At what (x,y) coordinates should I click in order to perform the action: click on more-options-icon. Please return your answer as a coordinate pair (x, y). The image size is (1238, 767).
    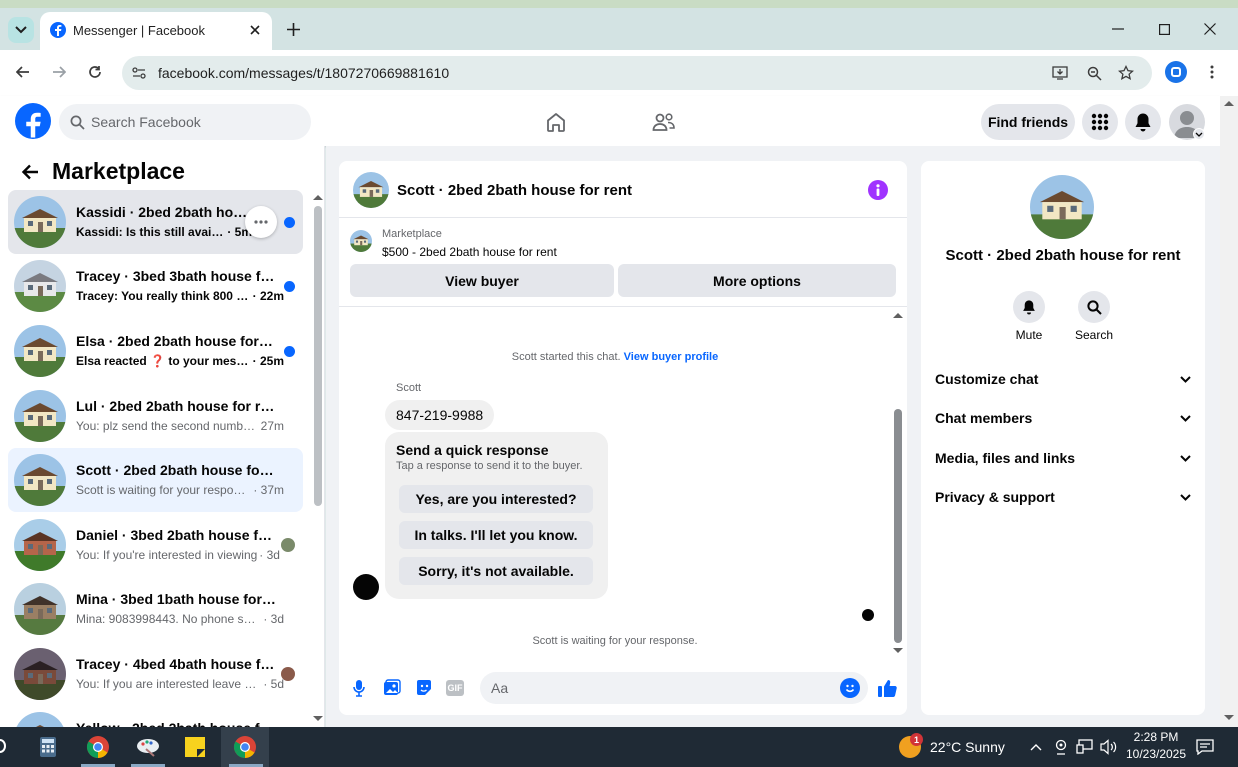
    Looking at the image, I should click on (261, 222).